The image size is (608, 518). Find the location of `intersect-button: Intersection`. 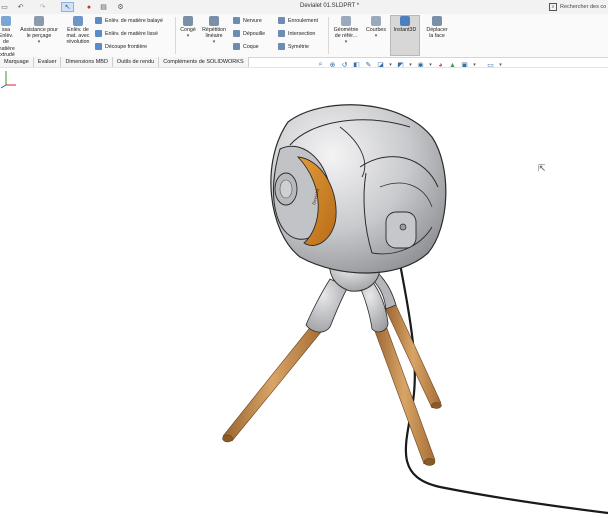

intersect-button: Intersection is located at coordinates (296, 33).